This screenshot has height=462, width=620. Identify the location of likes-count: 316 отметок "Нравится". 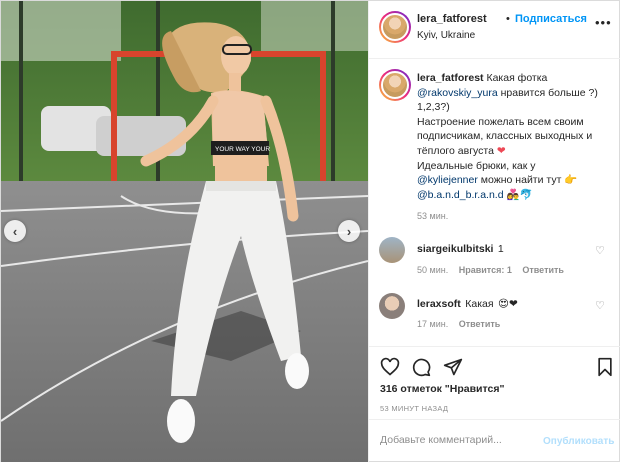
(442, 389).